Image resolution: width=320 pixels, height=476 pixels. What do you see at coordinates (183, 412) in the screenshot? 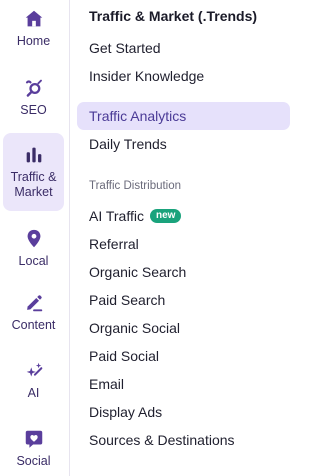
I see `nav-item-display-ads: Display Ads` at bounding box center [183, 412].